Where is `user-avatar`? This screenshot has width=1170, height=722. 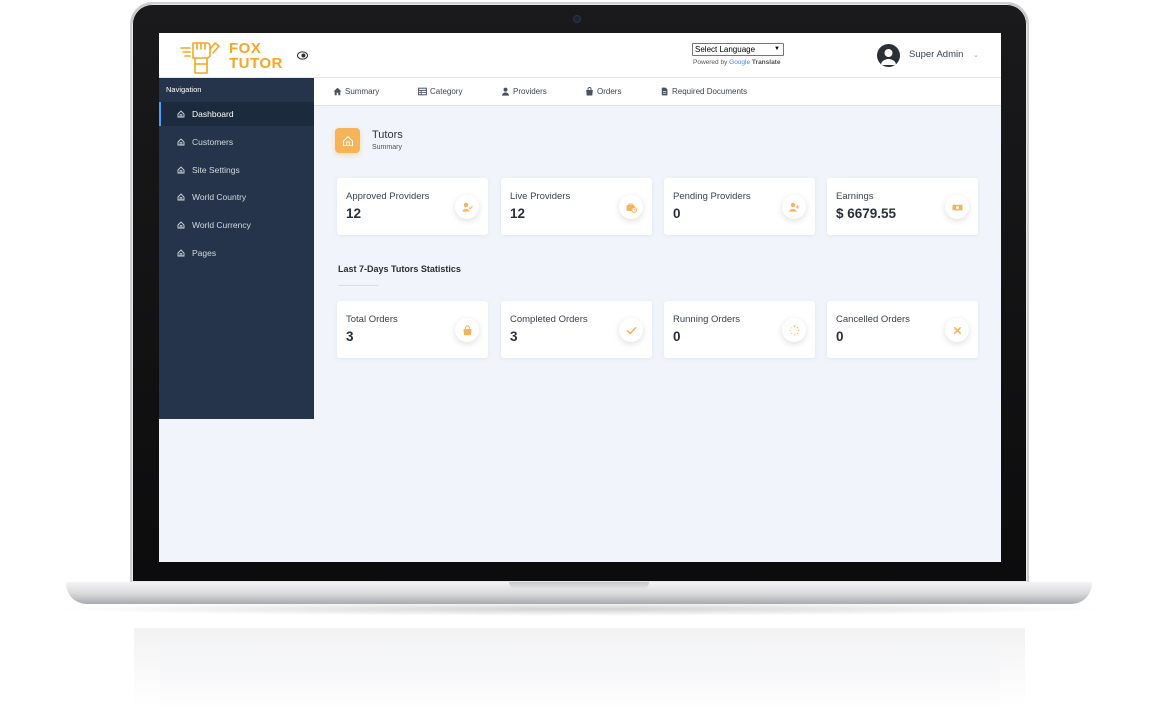 user-avatar is located at coordinates (888, 55).